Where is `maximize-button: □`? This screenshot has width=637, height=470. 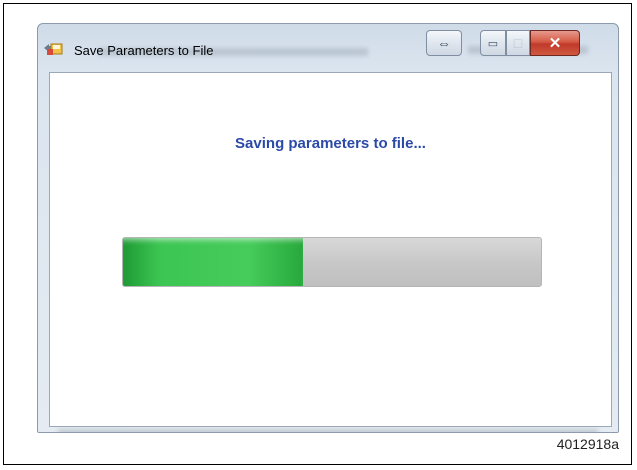 maximize-button: □ is located at coordinates (518, 43).